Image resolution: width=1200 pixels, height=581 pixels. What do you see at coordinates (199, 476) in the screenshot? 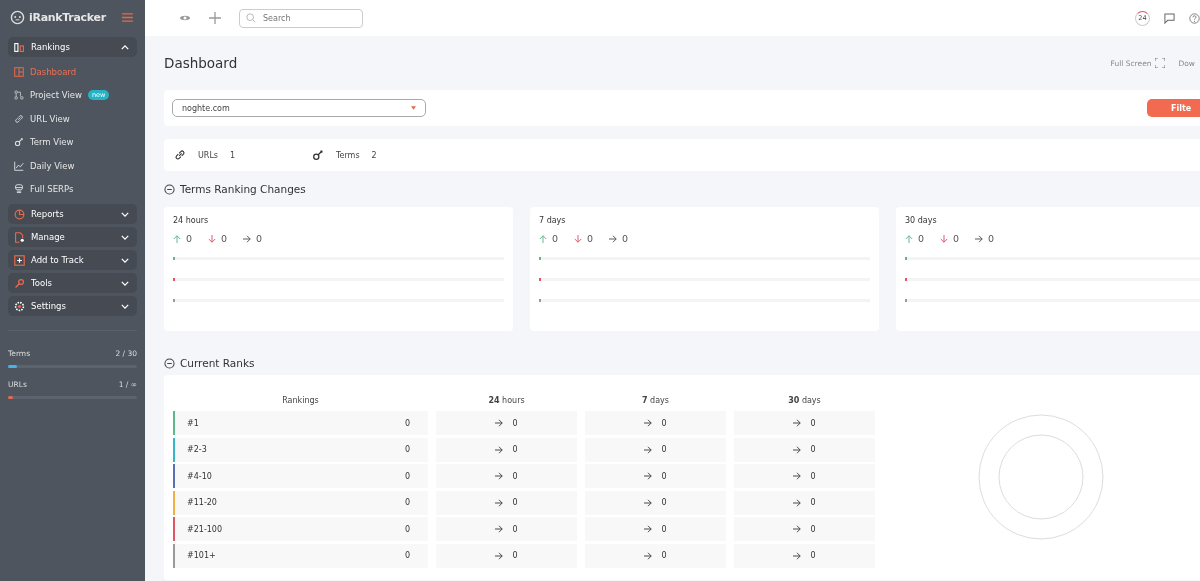
I see `rank-label: #4-10` at bounding box center [199, 476].